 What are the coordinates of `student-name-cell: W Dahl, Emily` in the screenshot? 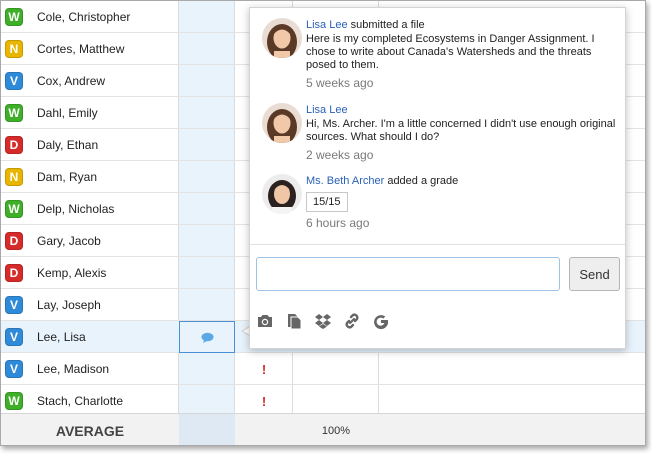 It's located at (90, 113).